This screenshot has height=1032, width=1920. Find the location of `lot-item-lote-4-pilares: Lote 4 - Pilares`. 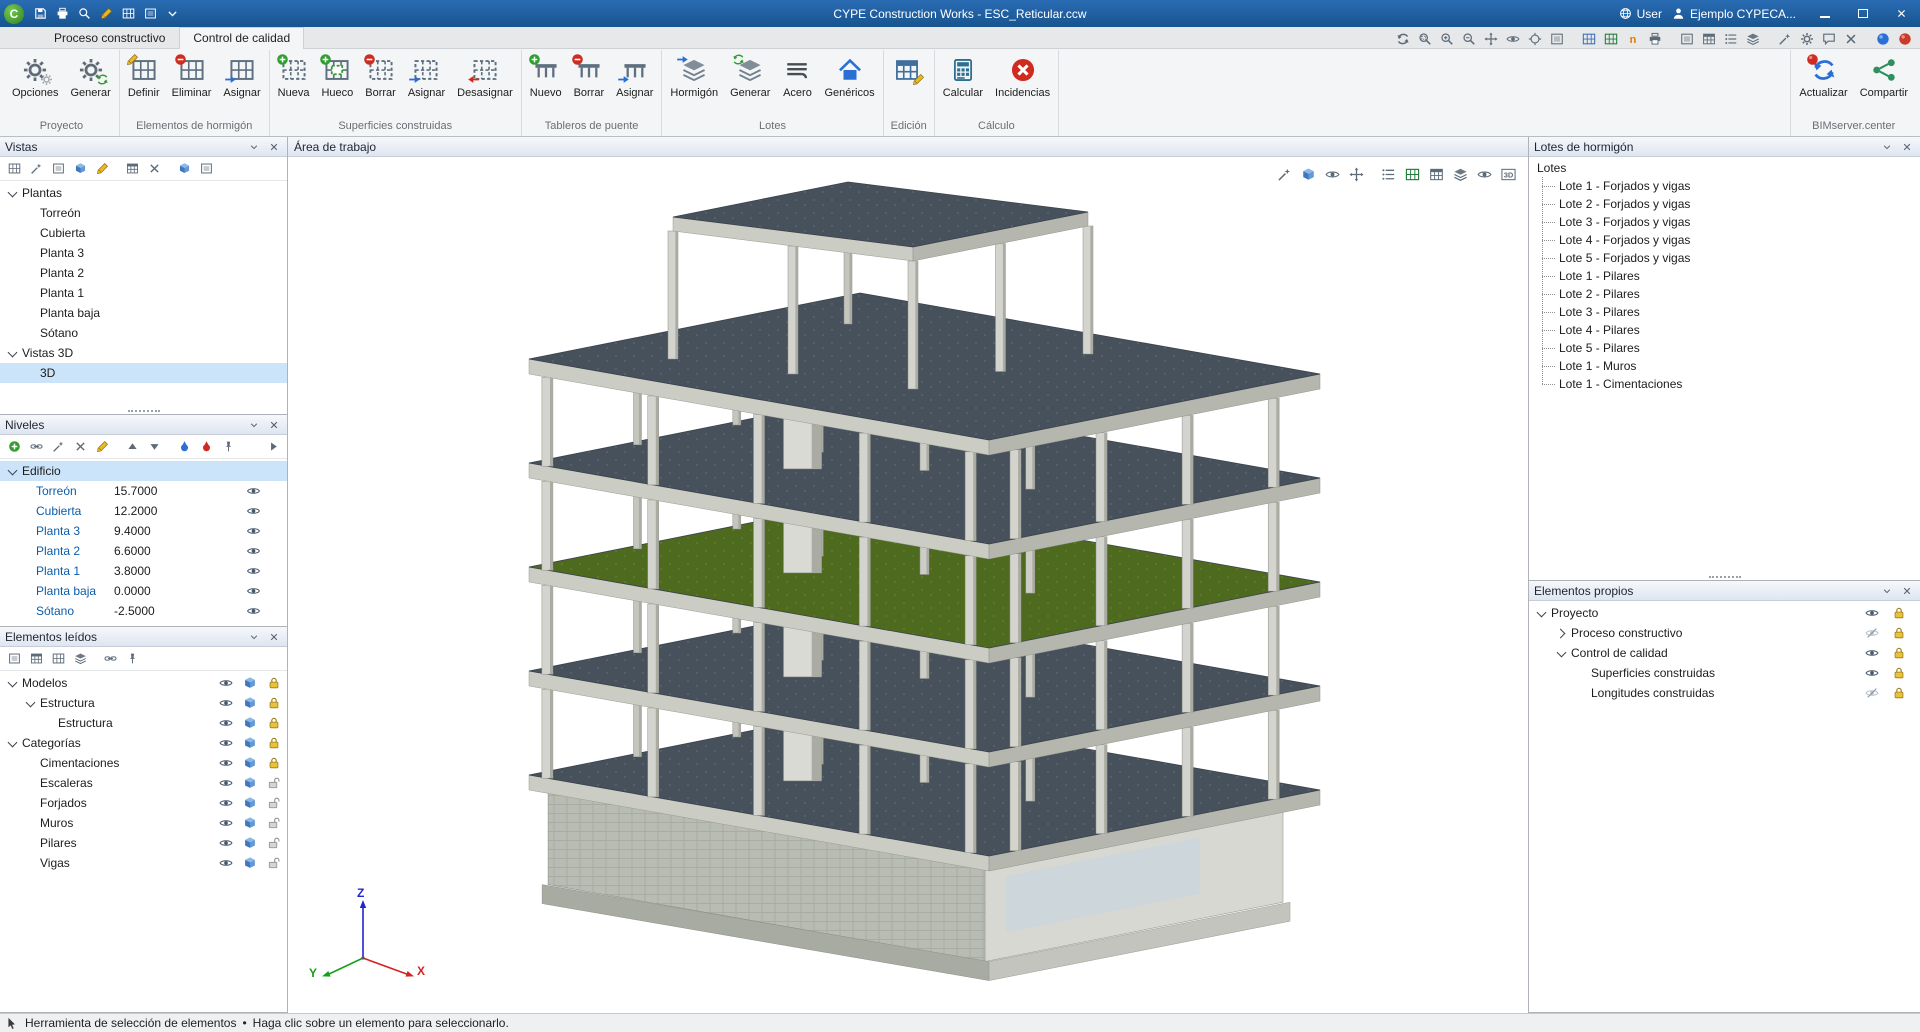

lot-item-lote-4-pilares: Lote 4 - Pilares is located at coordinates (1731, 330).